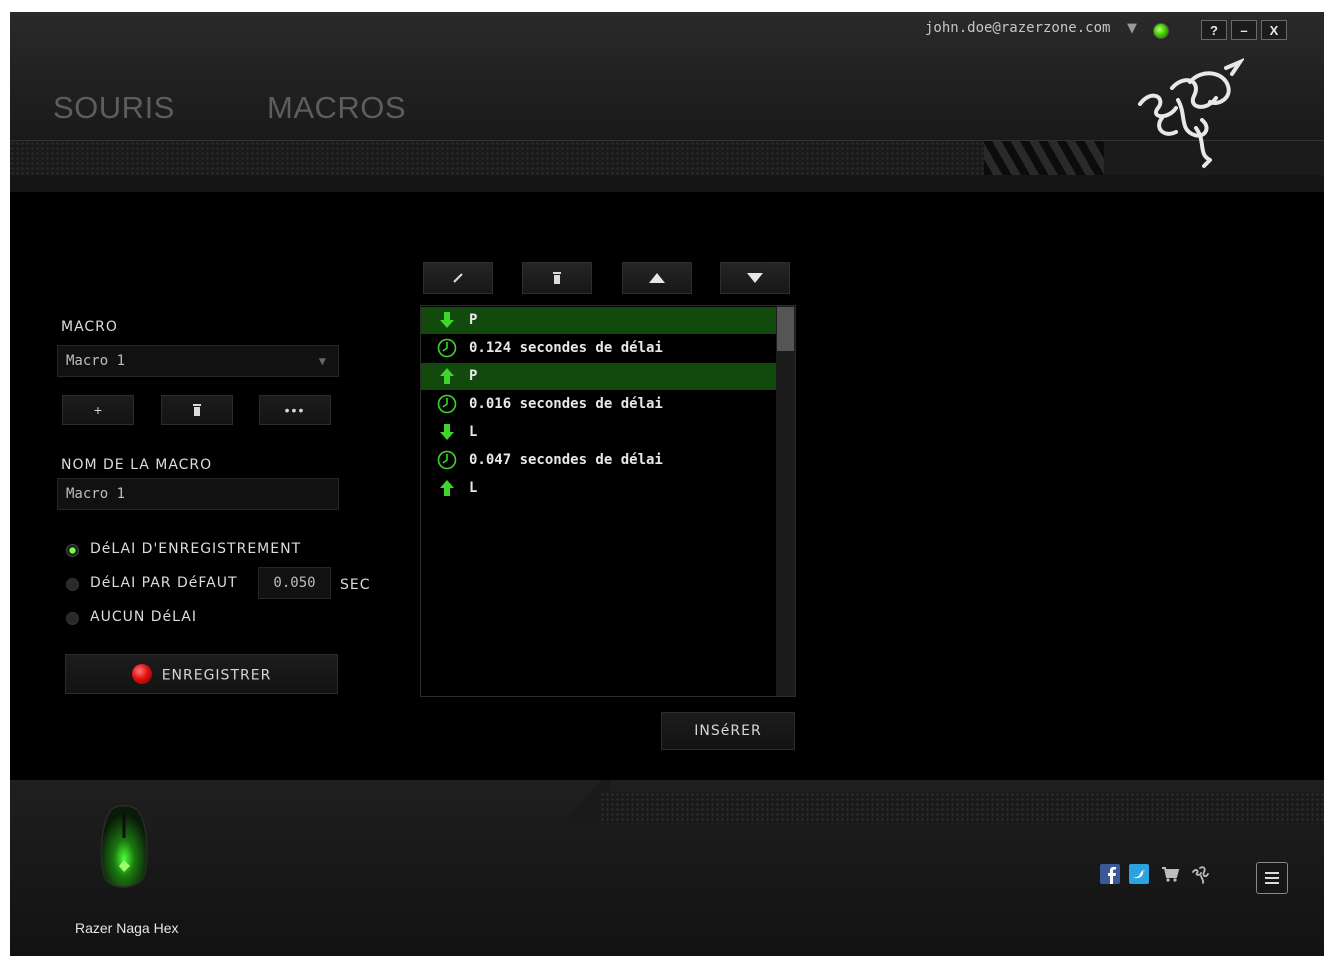 This screenshot has height=965, width=1331. Describe the element at coordinates (141, 673) in the screenshot. I see `record-icon` at that location.